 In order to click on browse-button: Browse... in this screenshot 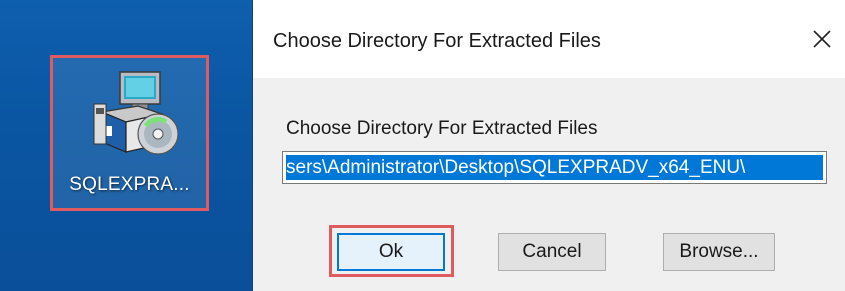, I will do `click(719, 252)`.